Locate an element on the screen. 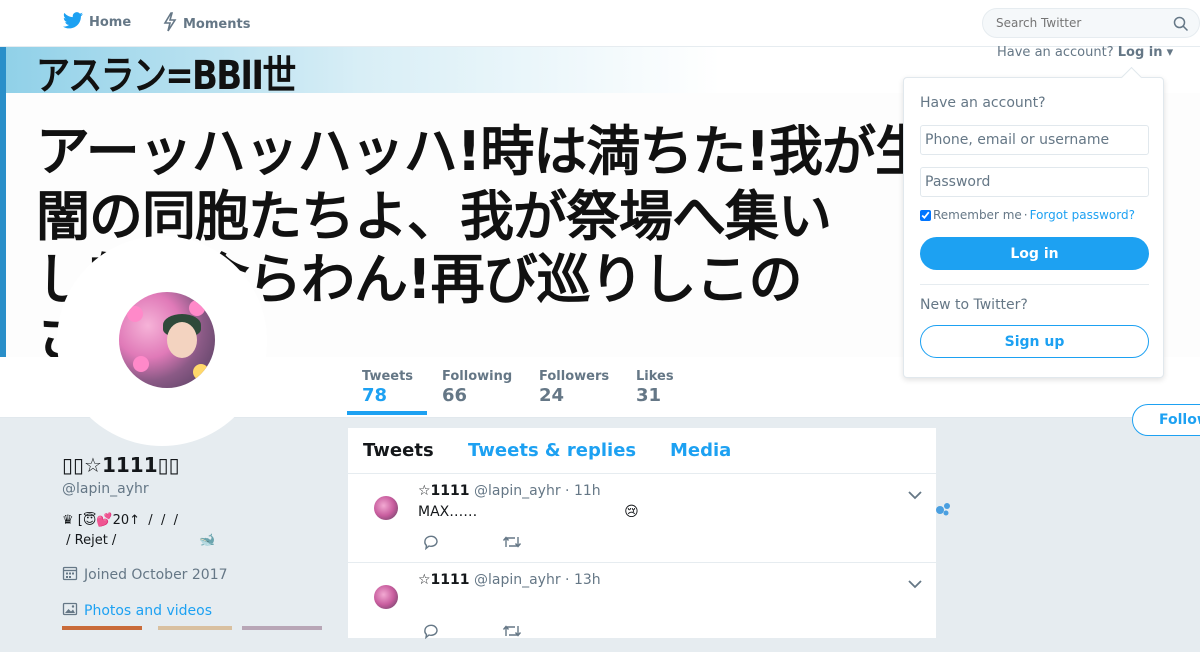 The width and height of the screenshot is (1200, 652). tweet-header: ☆1111 @lapin_ayhr · 11h is located at coordinates (509, 491).